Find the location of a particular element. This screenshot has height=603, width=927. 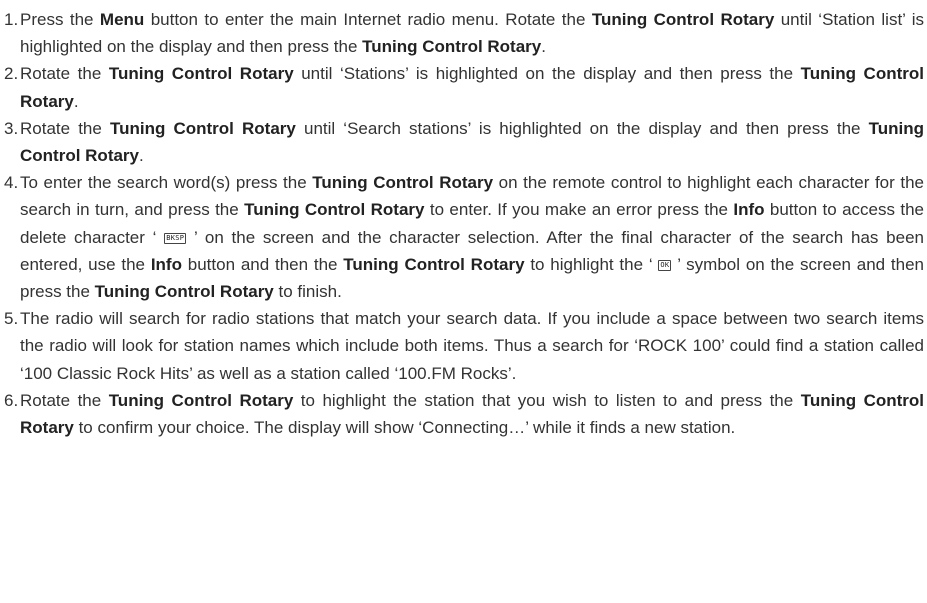

step-number: 6. is located at coordinates (11, 400).